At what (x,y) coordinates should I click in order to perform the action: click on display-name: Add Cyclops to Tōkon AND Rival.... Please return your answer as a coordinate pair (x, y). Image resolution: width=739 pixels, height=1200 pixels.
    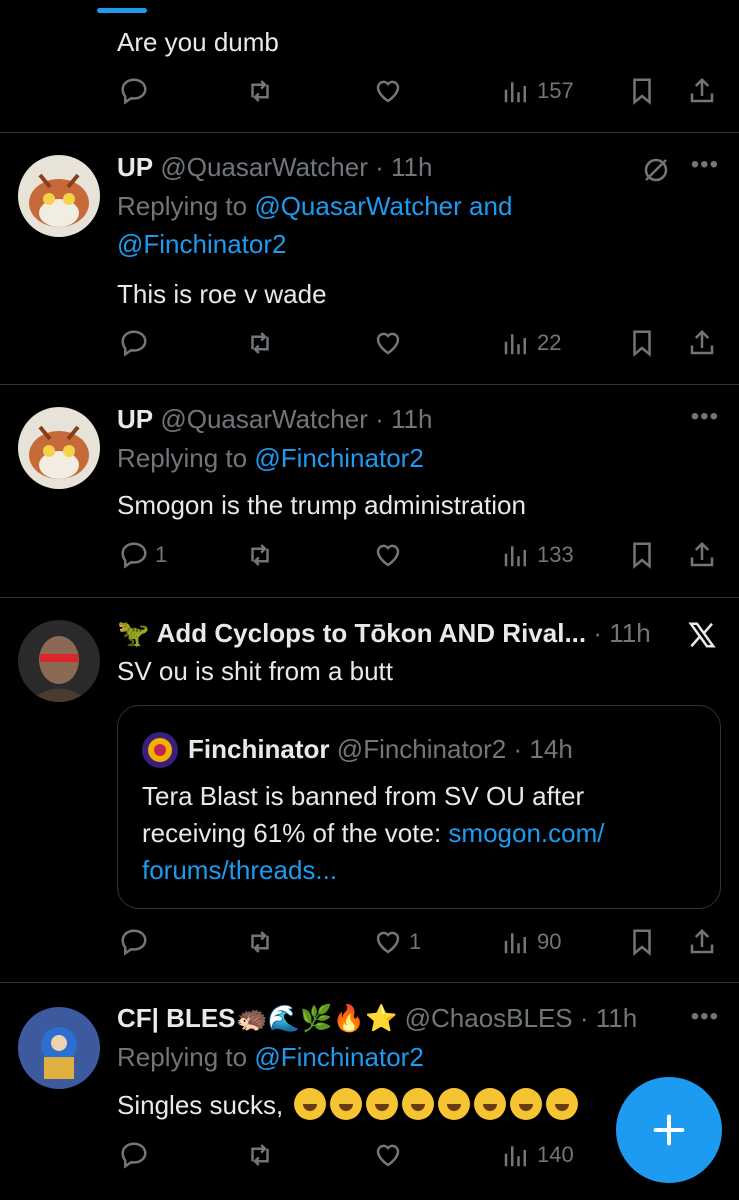
    Looking at the image, I should click on (372, 633).